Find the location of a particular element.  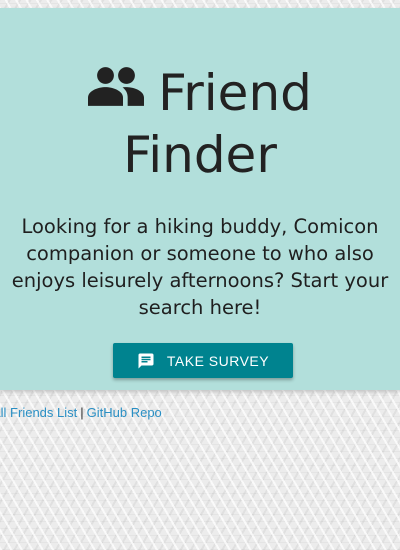

title-line-2: Finder is located at coordinates (200, 155).